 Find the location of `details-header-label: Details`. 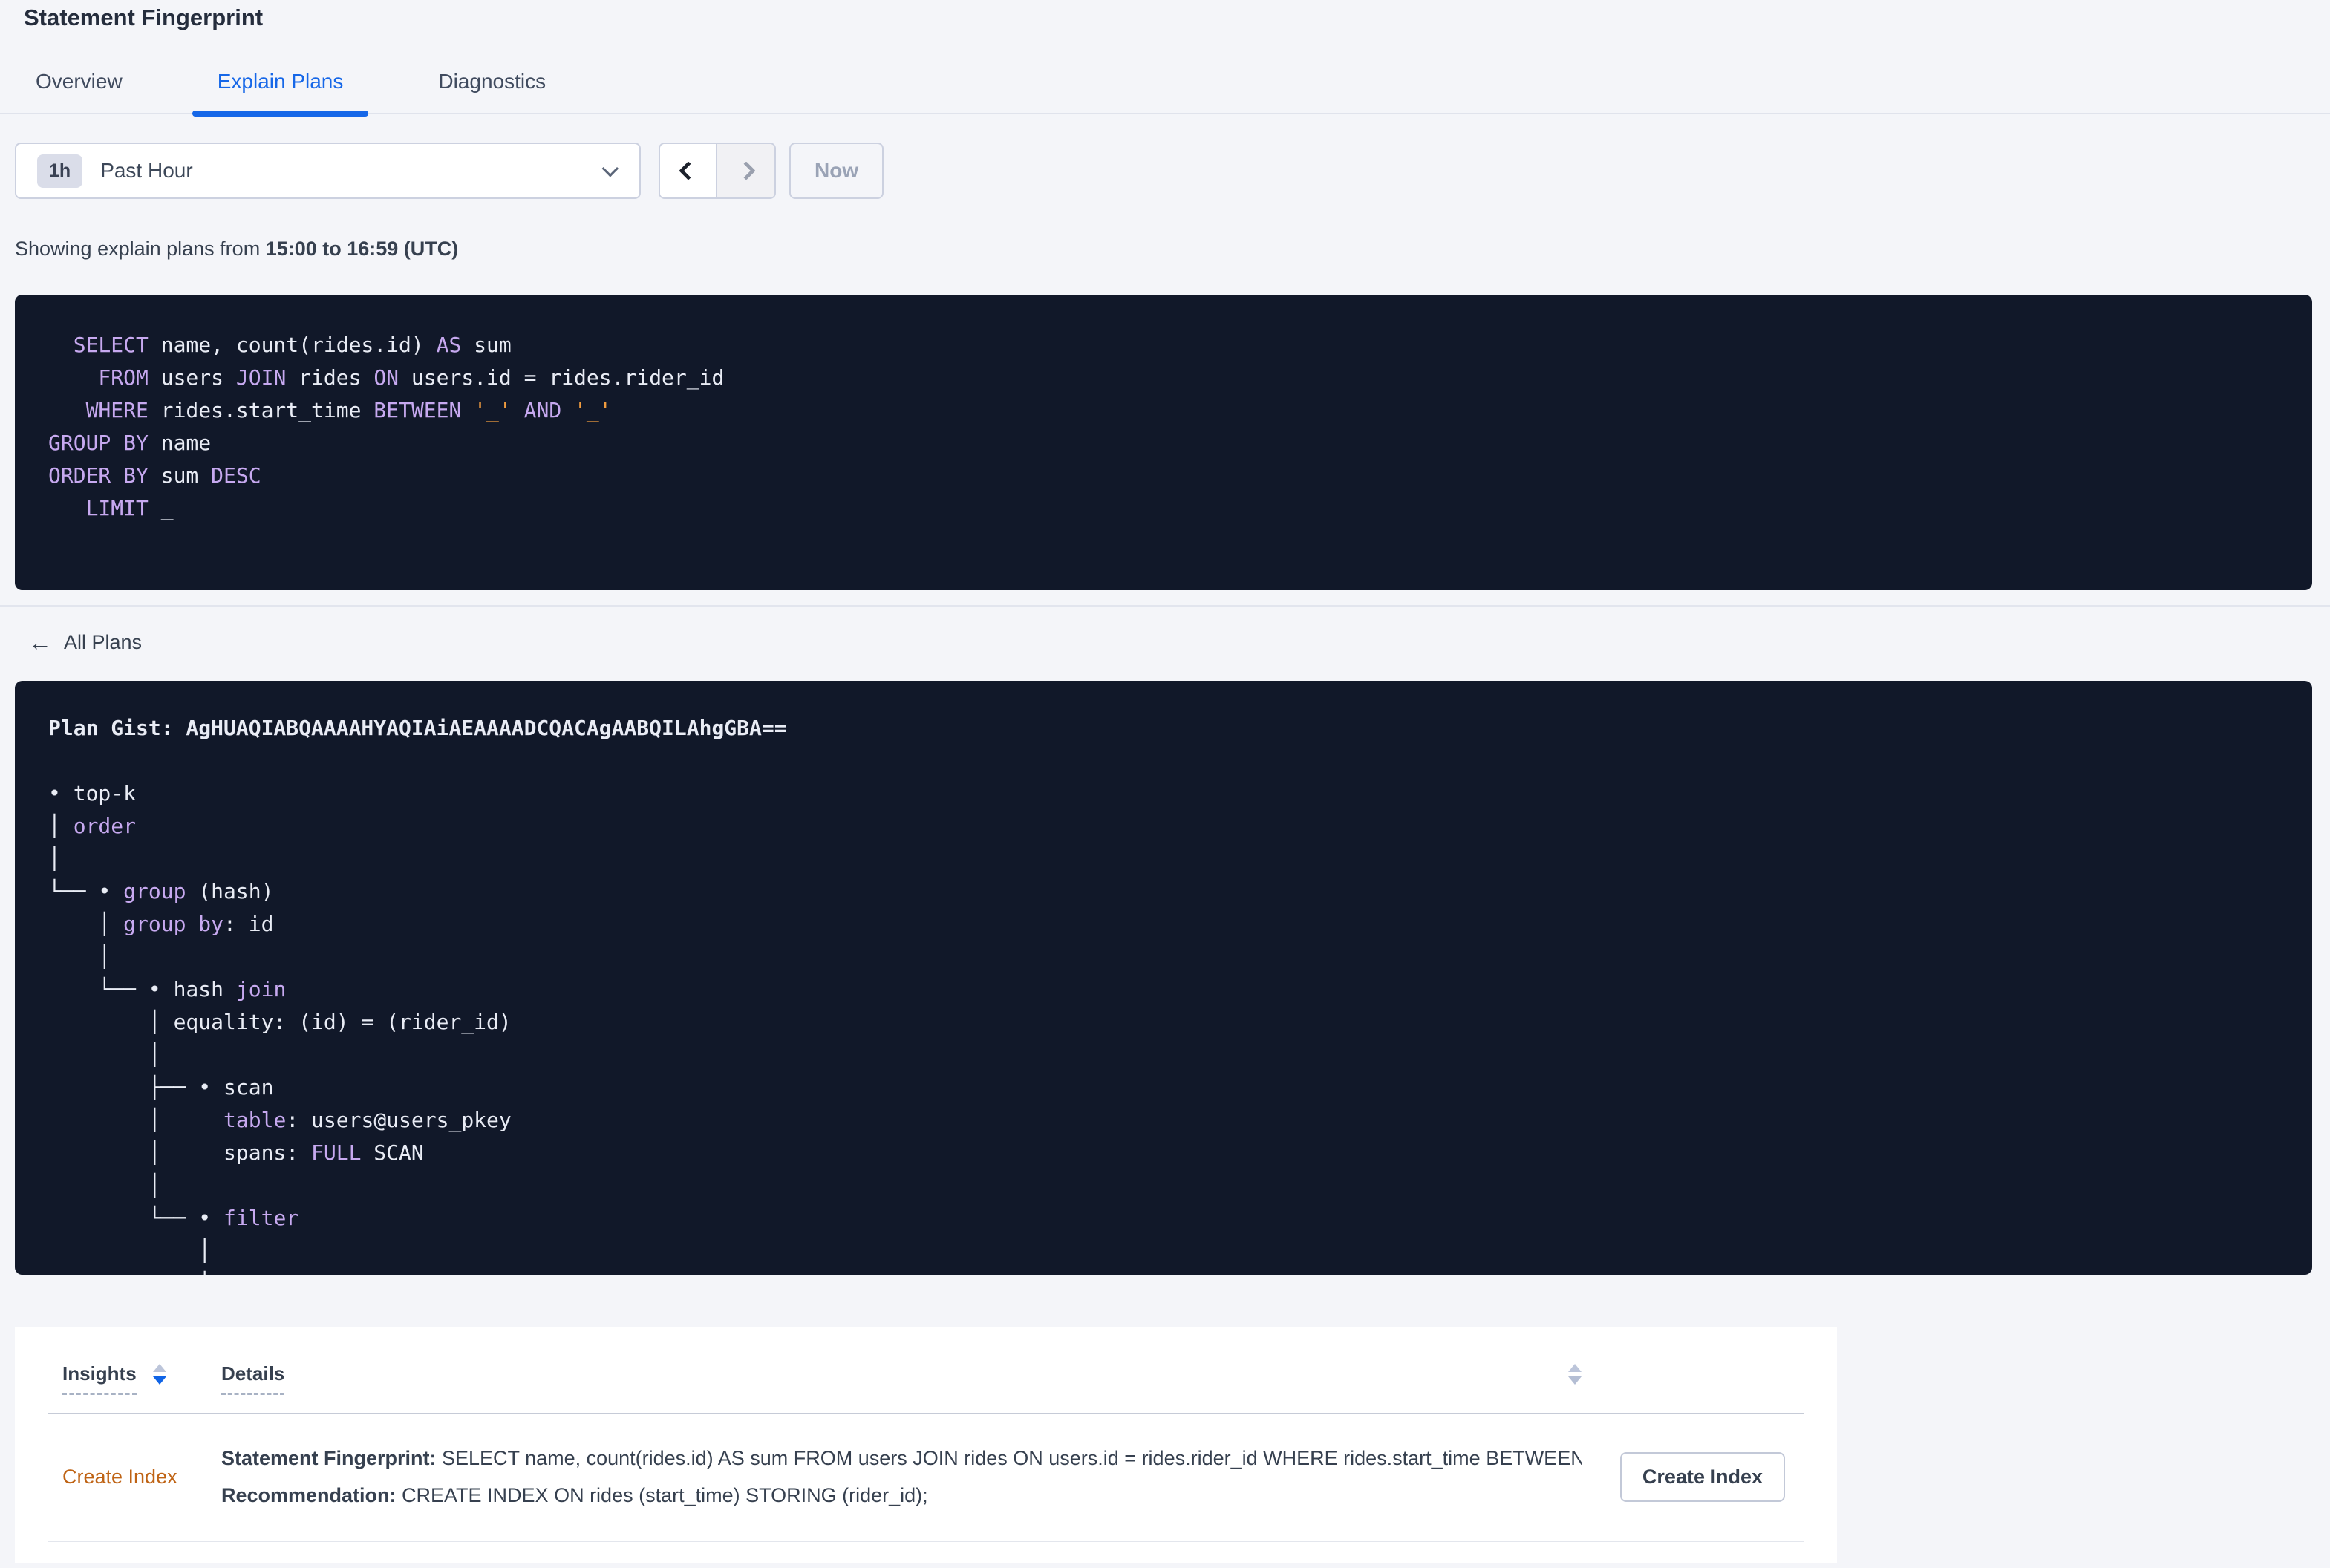

details-header-label: Details is located at coordinates (253, 1378).